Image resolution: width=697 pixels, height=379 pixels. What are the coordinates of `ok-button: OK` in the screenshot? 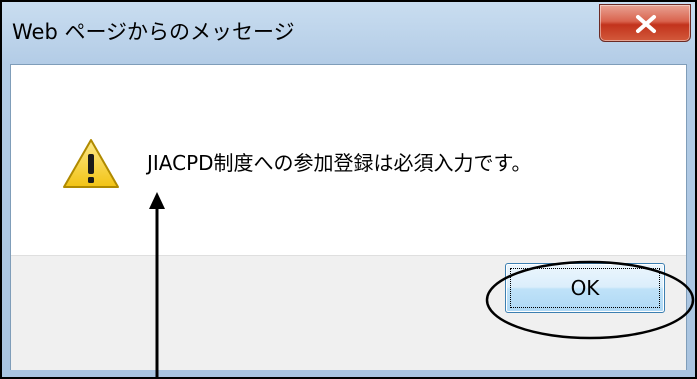 It's located at (585, 288).